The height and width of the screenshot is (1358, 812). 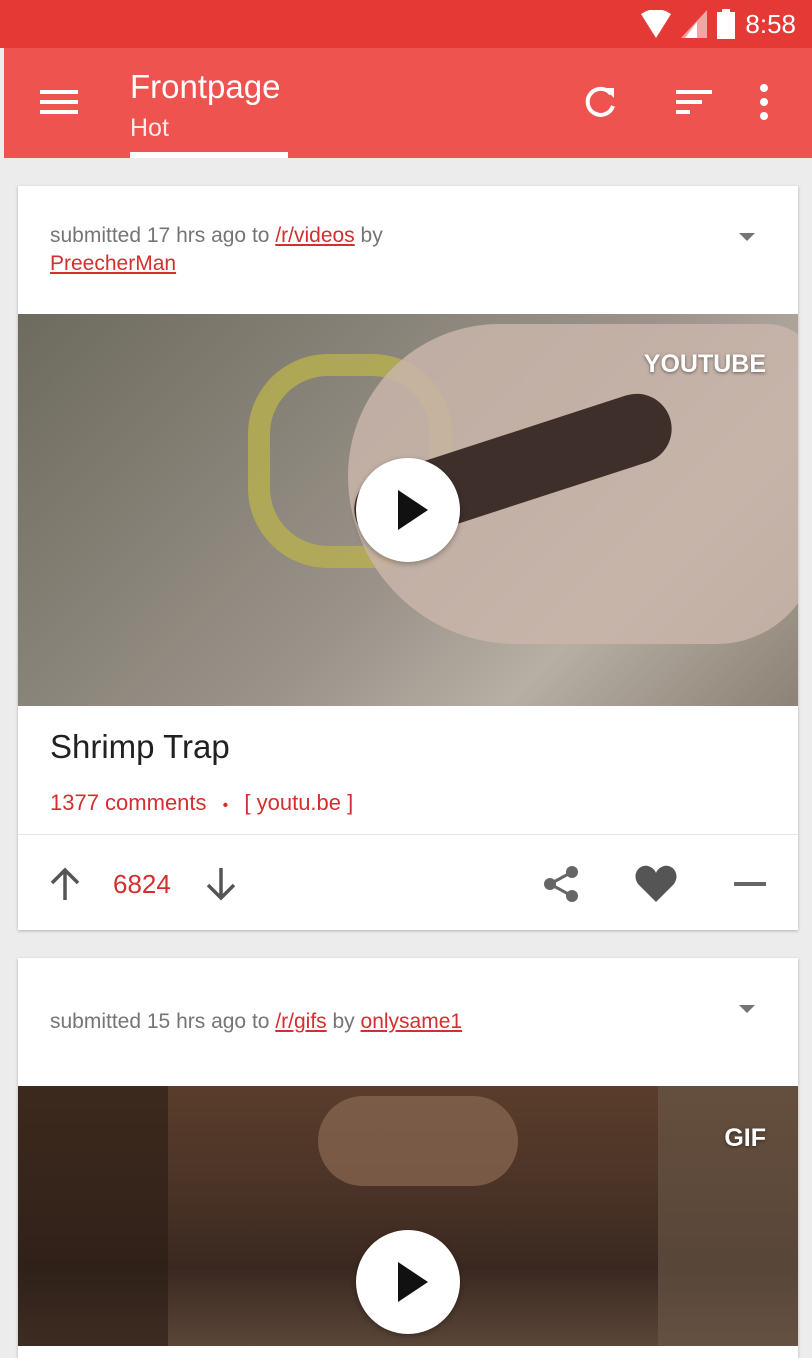 I want to click on favorite-icon, so click(x=656, y=884).